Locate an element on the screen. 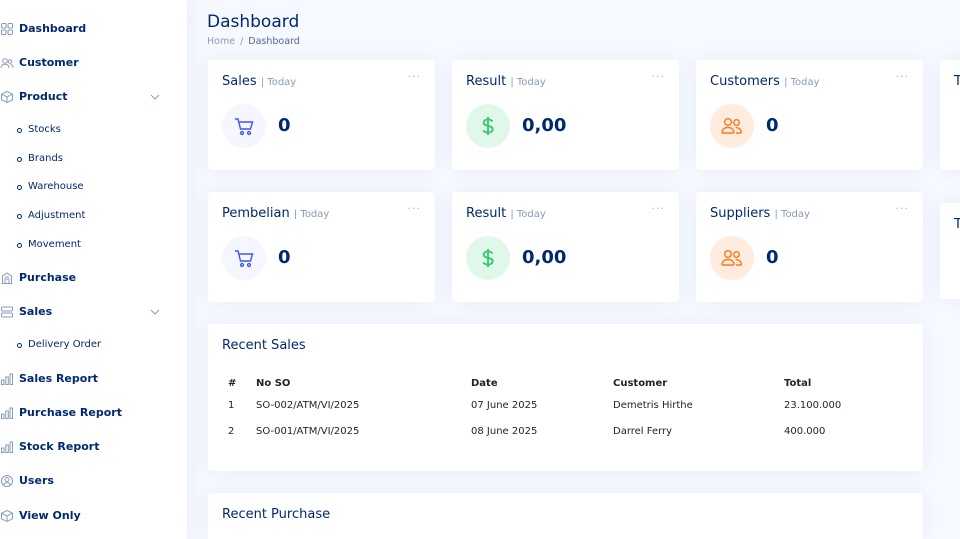  row-customer: Demetris Hirthe is located at coordinates (653, 405).